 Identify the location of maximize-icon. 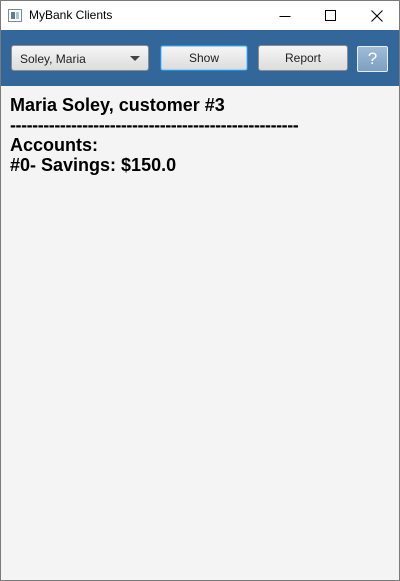
(330, 15).